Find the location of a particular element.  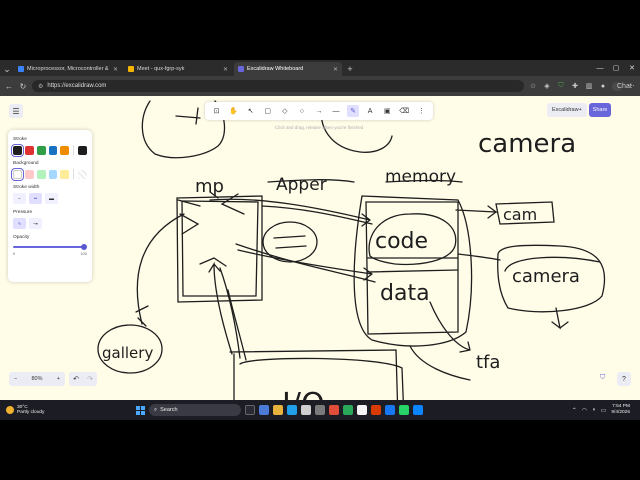

battery-icon: ▭ is located at coordinates (604, 410).